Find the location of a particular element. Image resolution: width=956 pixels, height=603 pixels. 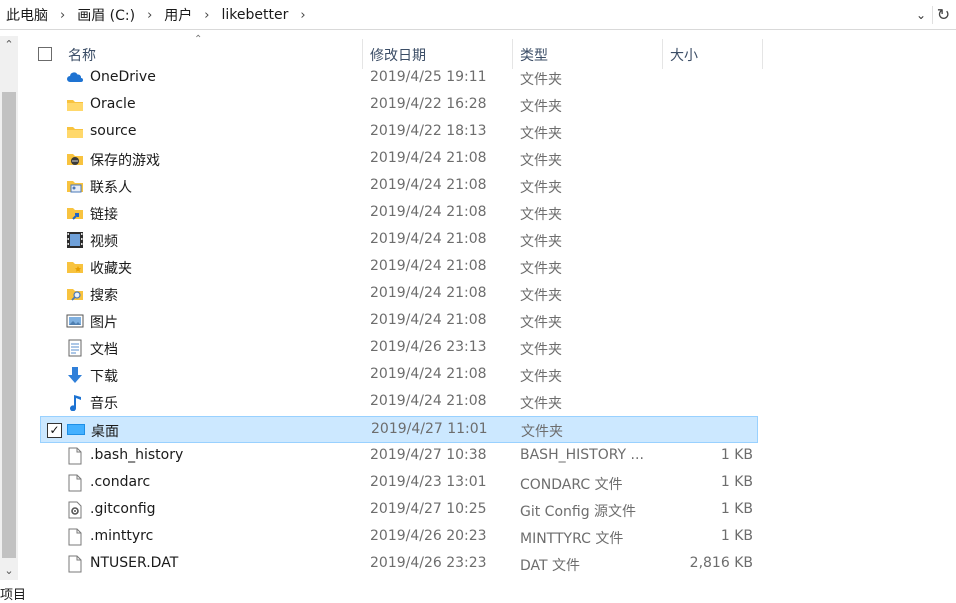

row-date: 2019/4/27 10:25 is located at coordinates (428, 509).